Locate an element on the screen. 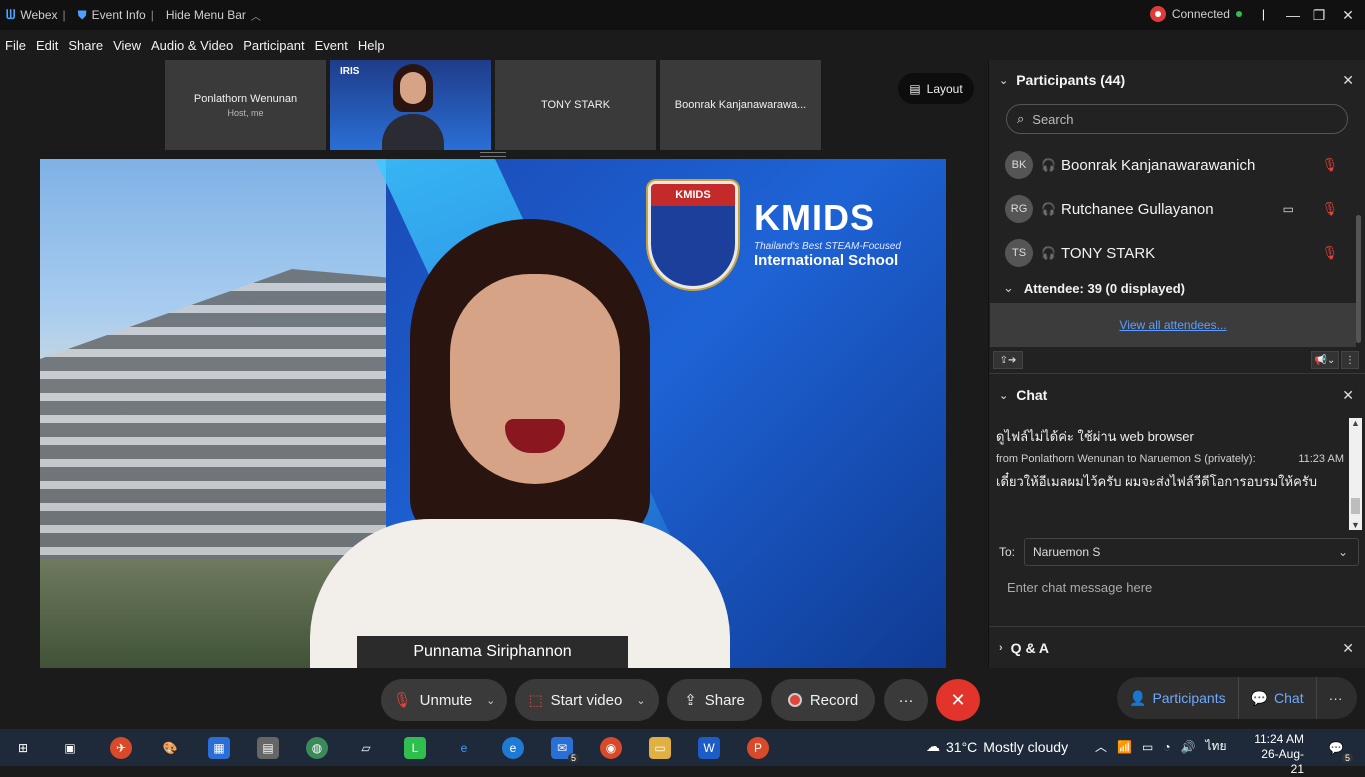  network-icon: 📶 is located at coordinates (1124, 747).